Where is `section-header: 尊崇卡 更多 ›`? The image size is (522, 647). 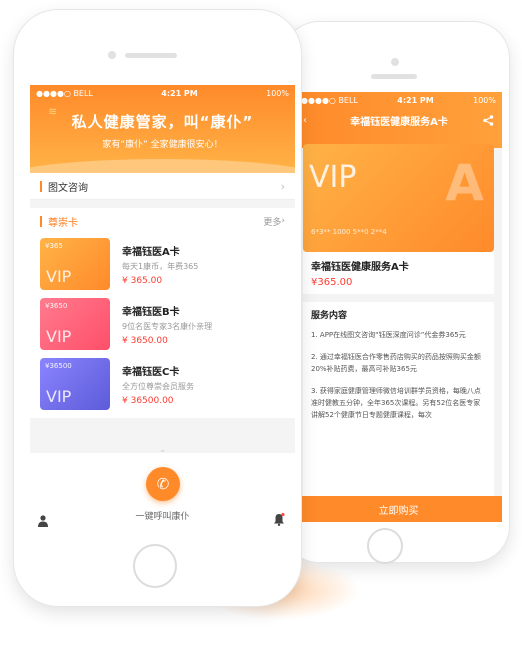 section-header: 尊崇卡 更多 › is located at coordinates (162, 221).